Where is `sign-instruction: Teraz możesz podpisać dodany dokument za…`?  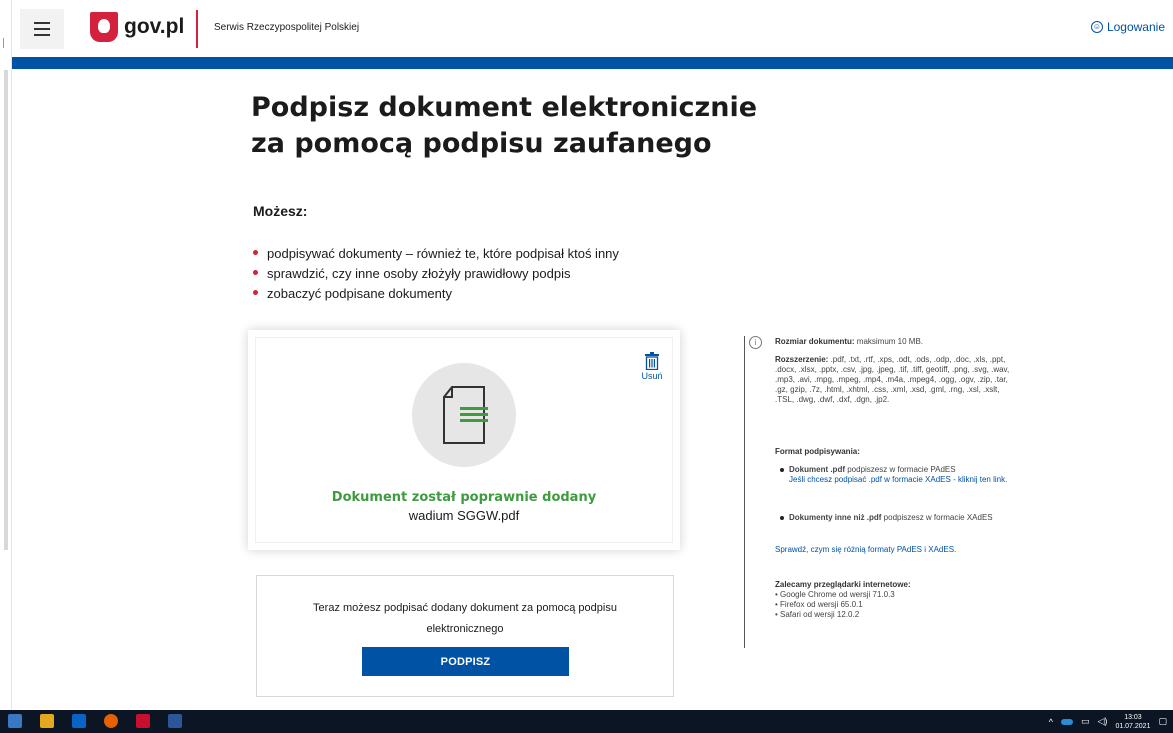
sign-instruction: Teraz możesz podpisać dodany dokument za… is located at coordinates (465, 618).